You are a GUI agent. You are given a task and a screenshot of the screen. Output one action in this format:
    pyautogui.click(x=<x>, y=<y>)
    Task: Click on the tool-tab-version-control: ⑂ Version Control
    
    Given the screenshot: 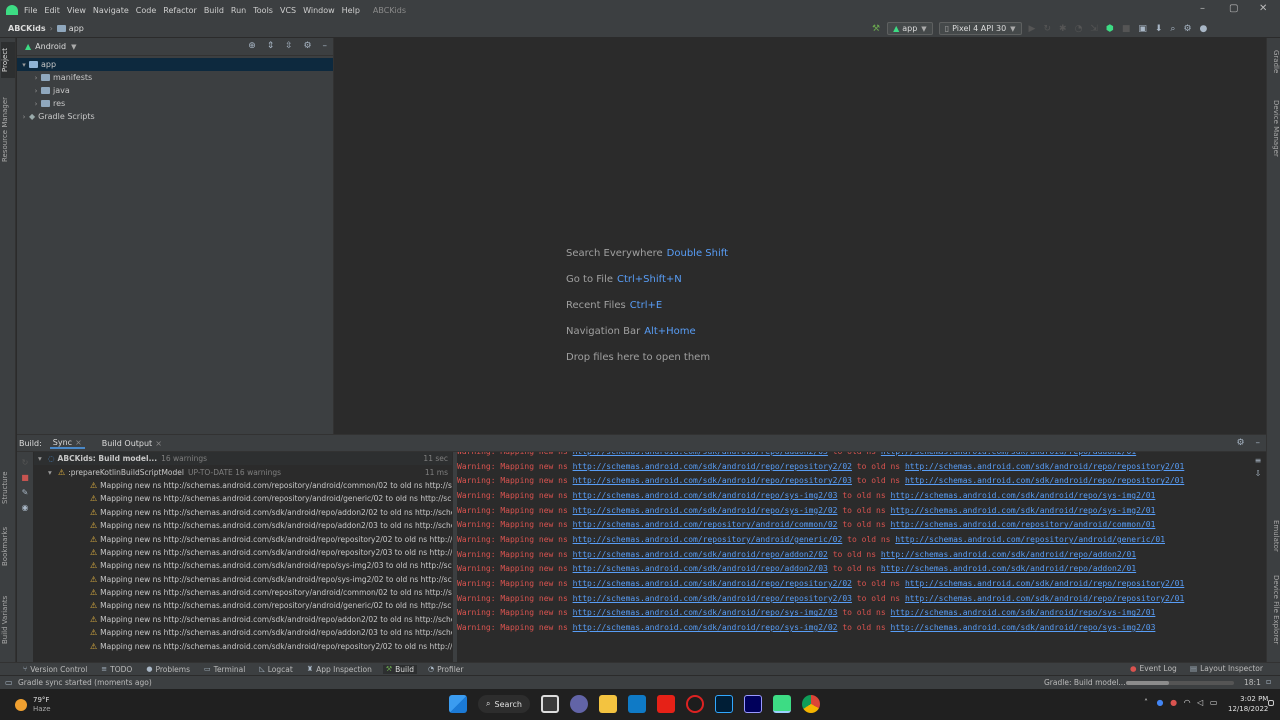 What is the action you would take?
    pyautogui.click(x=55, y=669)
    